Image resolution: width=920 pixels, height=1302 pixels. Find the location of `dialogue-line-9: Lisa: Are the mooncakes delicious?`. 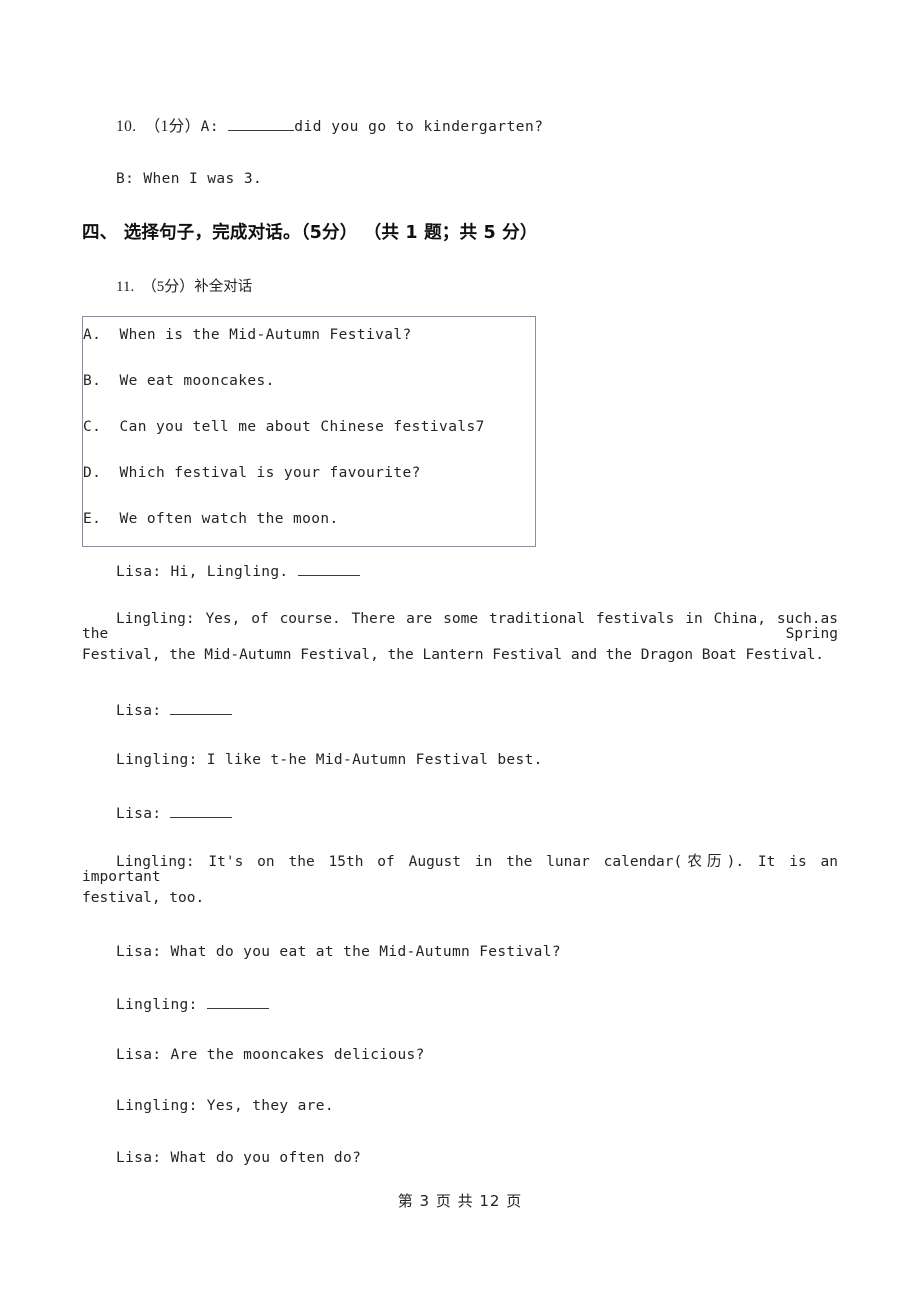

dialogue-line-9: Lisa: Are the mooncakes delicious? is located at coordinates (270, 1055).